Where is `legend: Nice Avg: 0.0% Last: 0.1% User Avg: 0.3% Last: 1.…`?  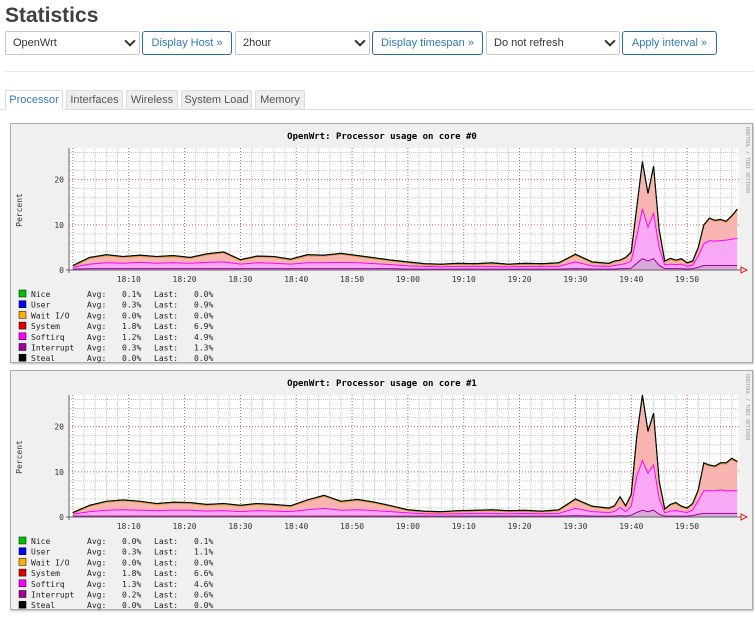
legend: Nice Avg: 0.0% Last: 0.1% User Avg: 0.3% Last: 1.… is located at coordinates (115, 573).